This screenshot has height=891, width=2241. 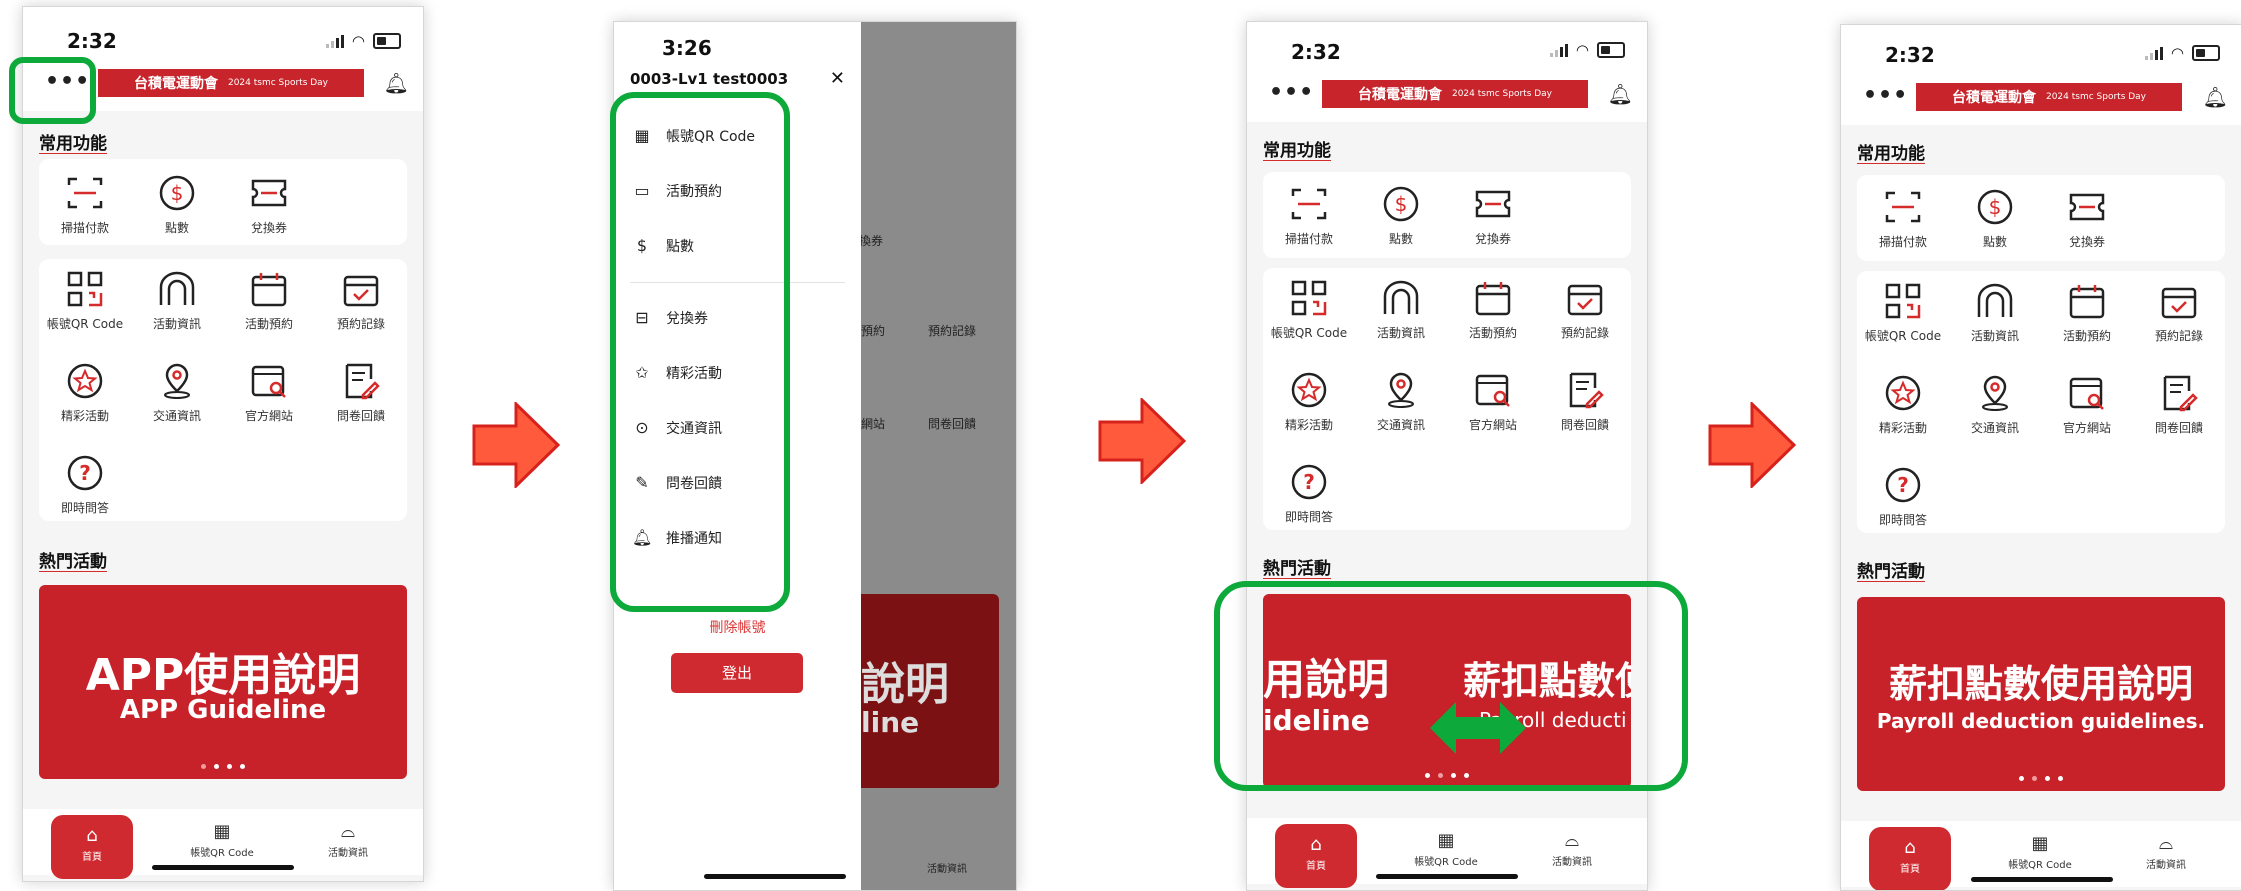 What do you see at coordinates (223, 675) in the screenshot?
I see `promo-title: APP使用說明` at bounding box center [223, 675].